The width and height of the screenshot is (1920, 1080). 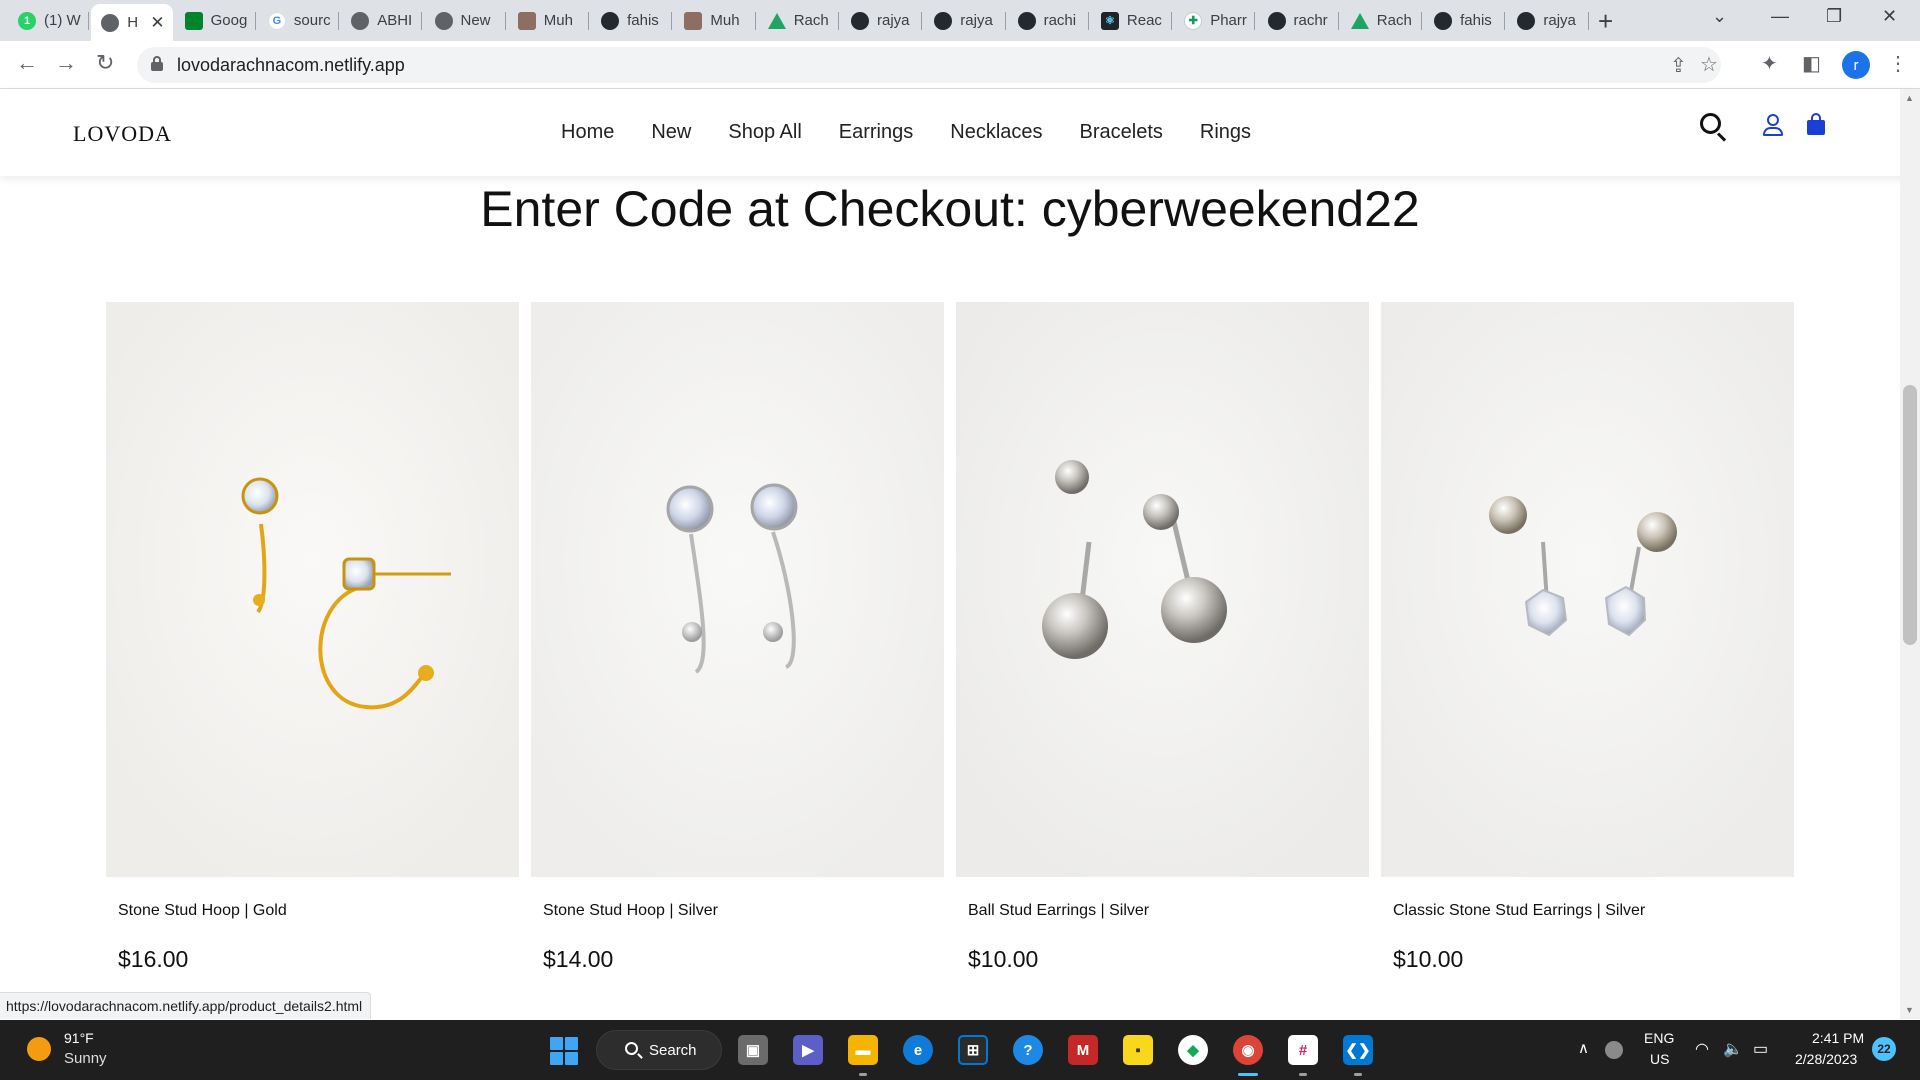 What do you see at coordinates (1605, 21) in the screenshot?
I see `new-tab-button: +` at bounding box center [1605, 21].